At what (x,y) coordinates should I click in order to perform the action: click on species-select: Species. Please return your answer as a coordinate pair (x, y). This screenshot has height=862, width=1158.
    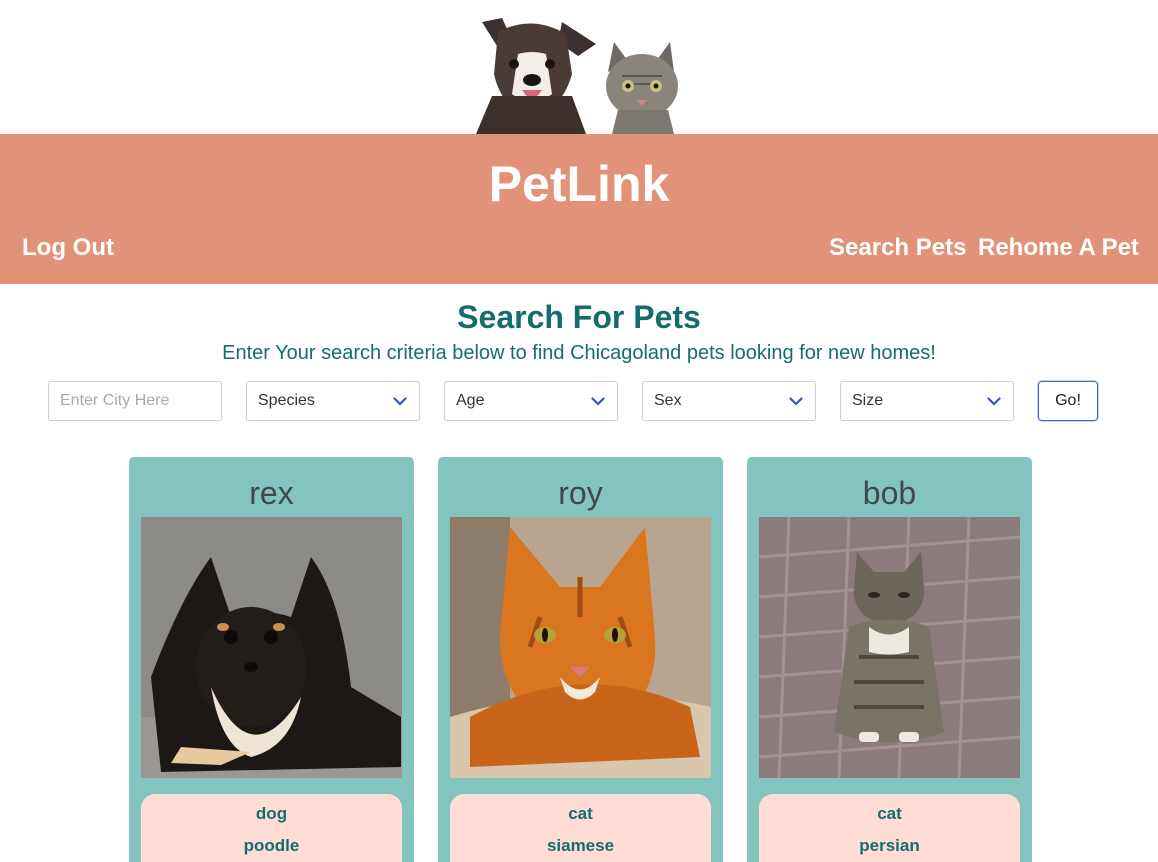
    Looking at the image, I should click on (333, 401).